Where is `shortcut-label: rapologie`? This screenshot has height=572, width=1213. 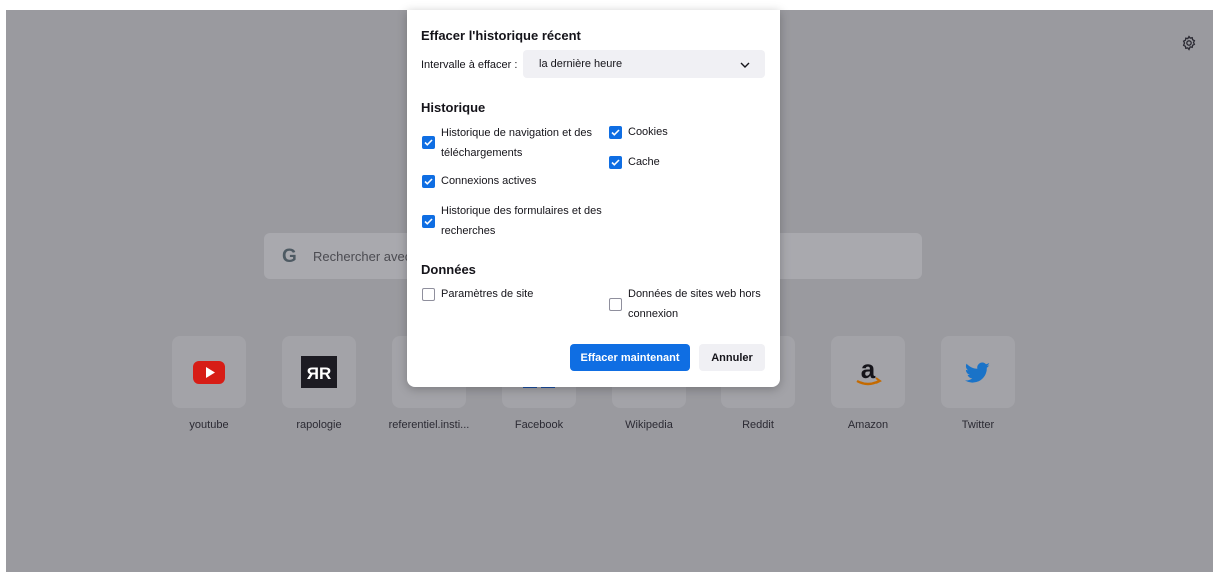 shortcut-label: rapologie is located at coordinates (319, 425).